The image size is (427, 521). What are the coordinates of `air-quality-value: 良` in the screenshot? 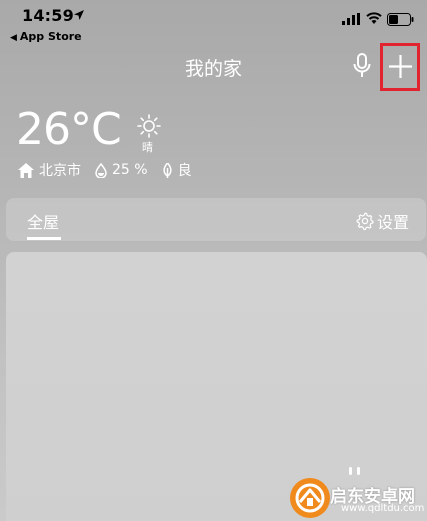 It's located at (184, 171).